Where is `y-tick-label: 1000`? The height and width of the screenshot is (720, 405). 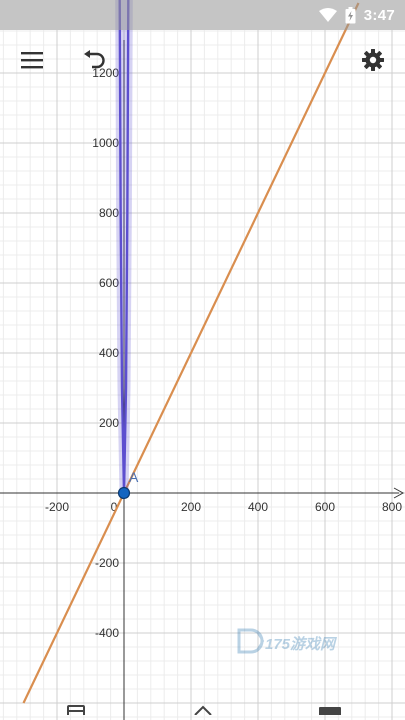 y-tick-label: 1000 is located at coordinates (105, 143).